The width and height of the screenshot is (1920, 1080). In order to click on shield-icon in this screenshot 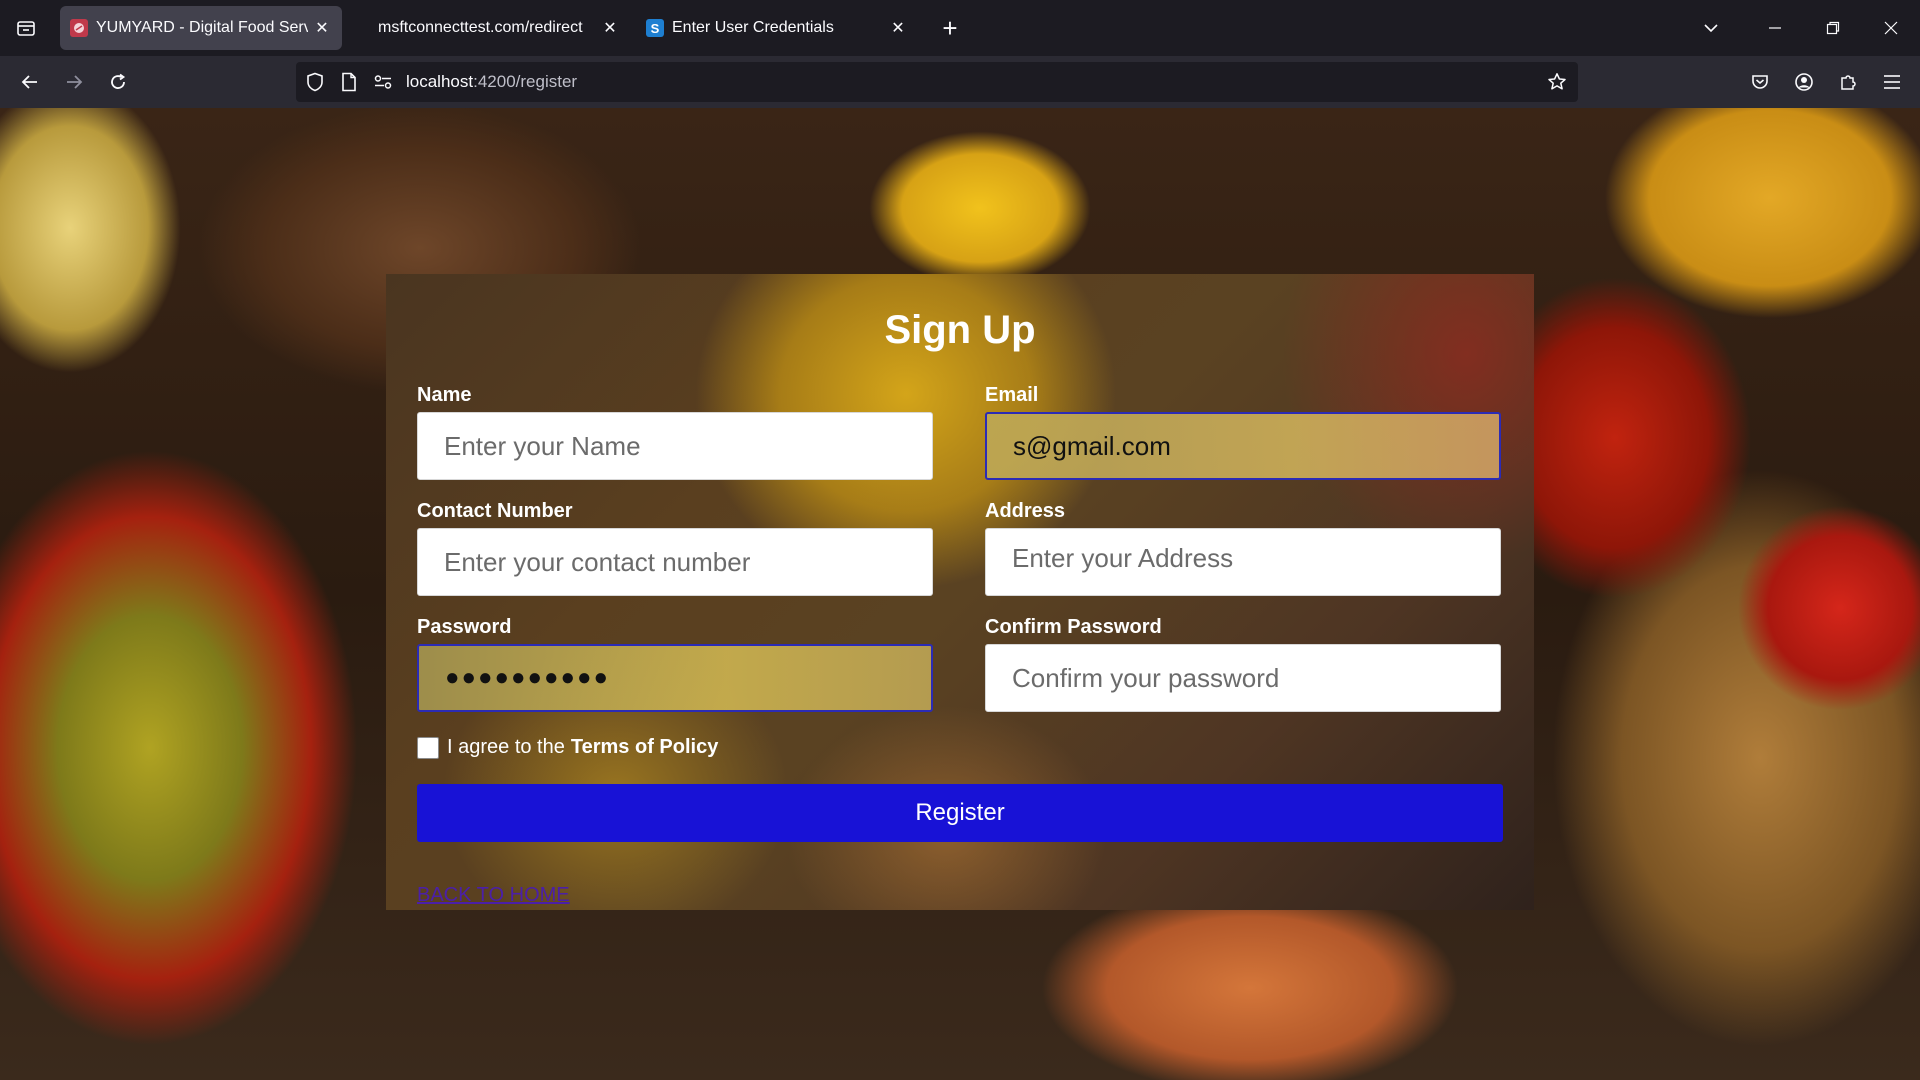, I will do `click(315, 82)`.